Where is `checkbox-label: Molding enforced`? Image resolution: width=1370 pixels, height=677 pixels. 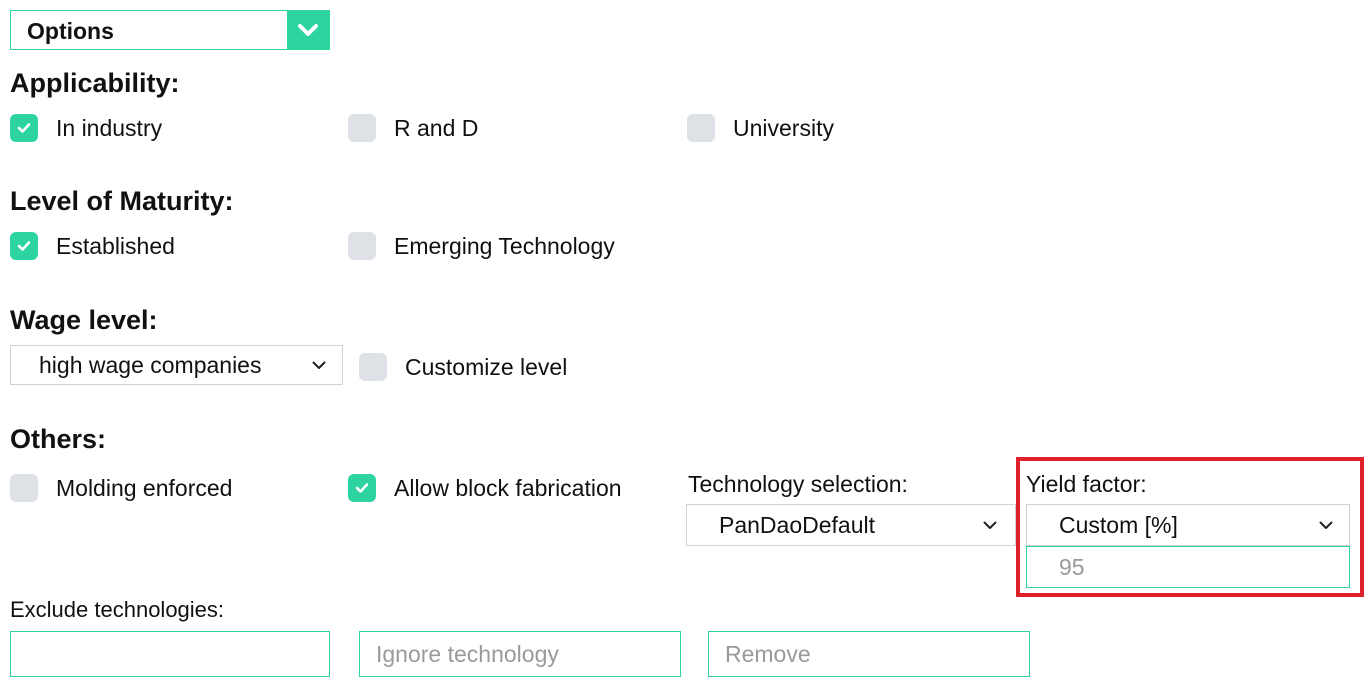
checkbox-label: Molding enforced is located at coordinates (144, 487).